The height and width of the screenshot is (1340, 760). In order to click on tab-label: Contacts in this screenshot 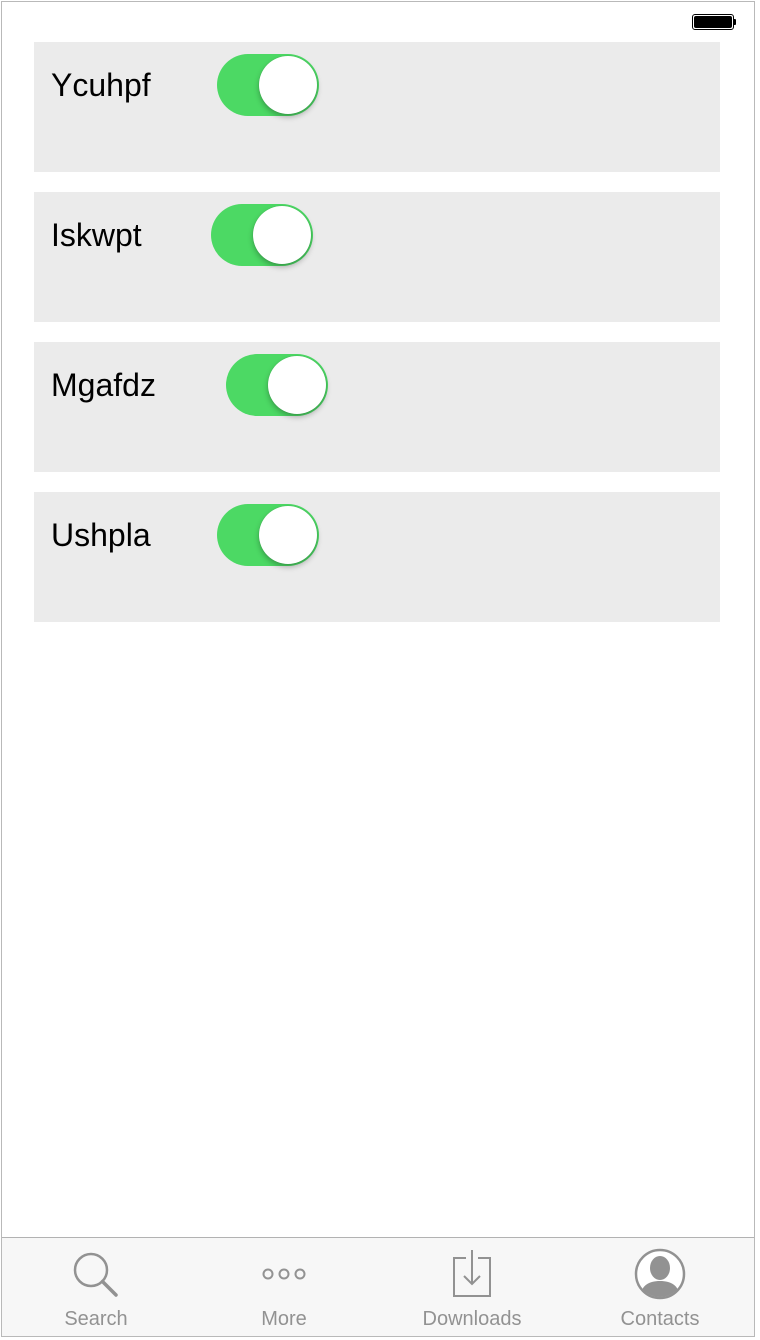, I will do `click(660, 1319)`.